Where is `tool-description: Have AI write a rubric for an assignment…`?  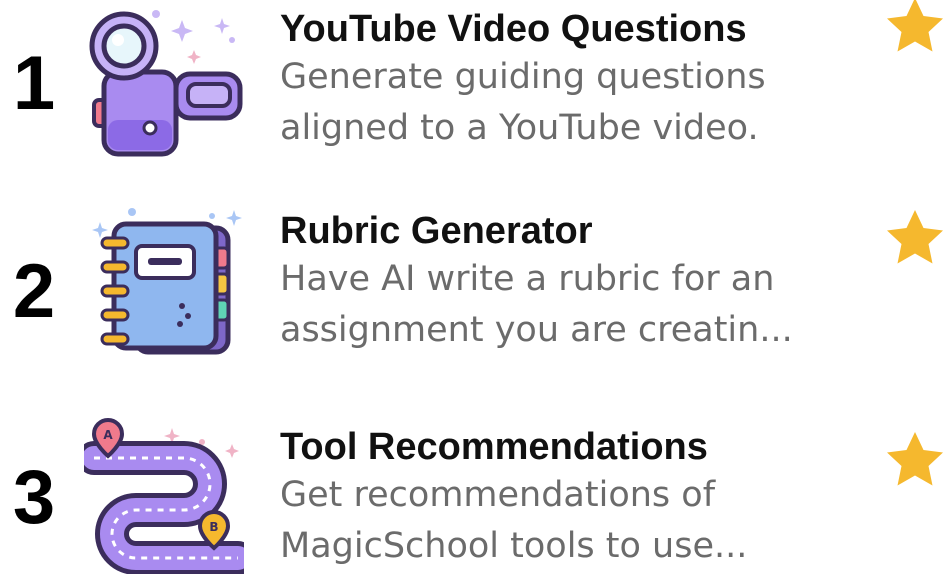 tool-description: Have AI write a rubric for an assignment… is located at coordinates (570, 305).